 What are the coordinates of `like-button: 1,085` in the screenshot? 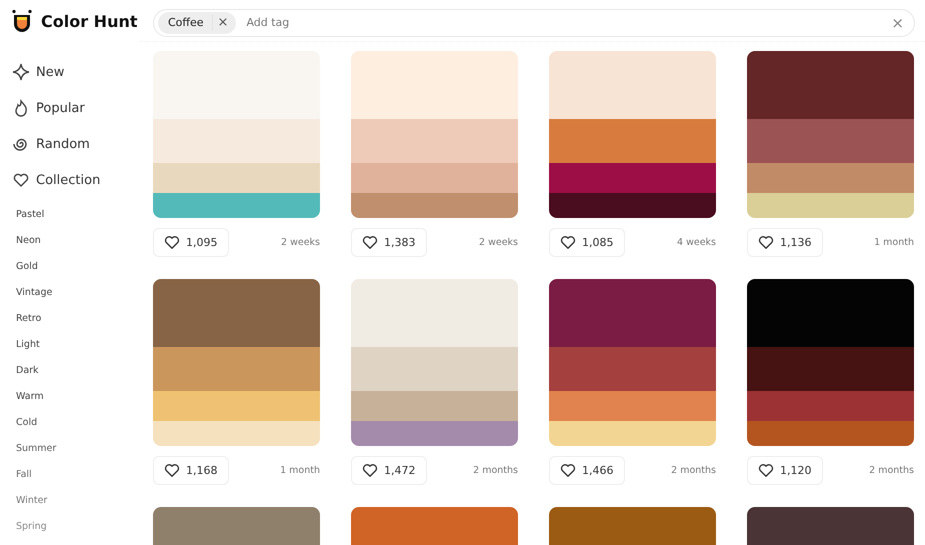 It's located at (586, 242).